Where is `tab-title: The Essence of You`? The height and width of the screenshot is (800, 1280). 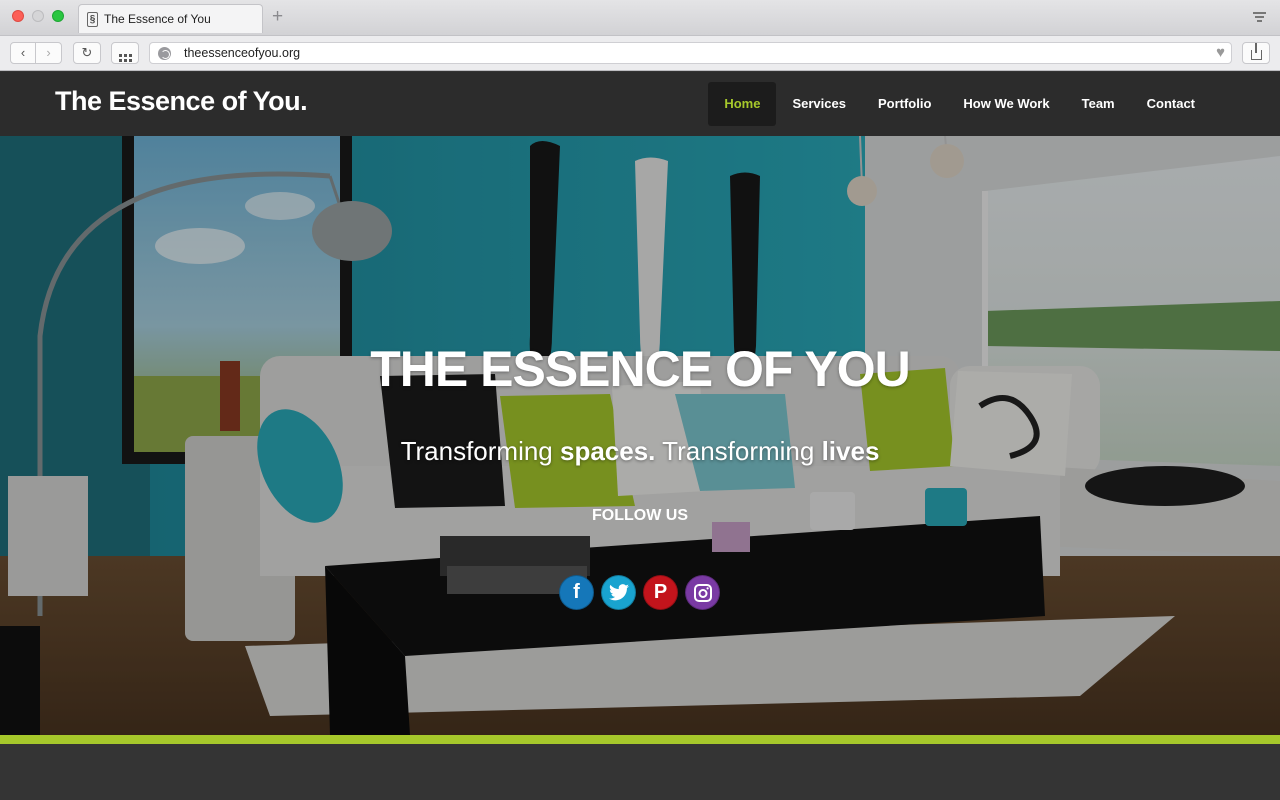
tab-title: The Essence of You is located at coordinates (157, 19).